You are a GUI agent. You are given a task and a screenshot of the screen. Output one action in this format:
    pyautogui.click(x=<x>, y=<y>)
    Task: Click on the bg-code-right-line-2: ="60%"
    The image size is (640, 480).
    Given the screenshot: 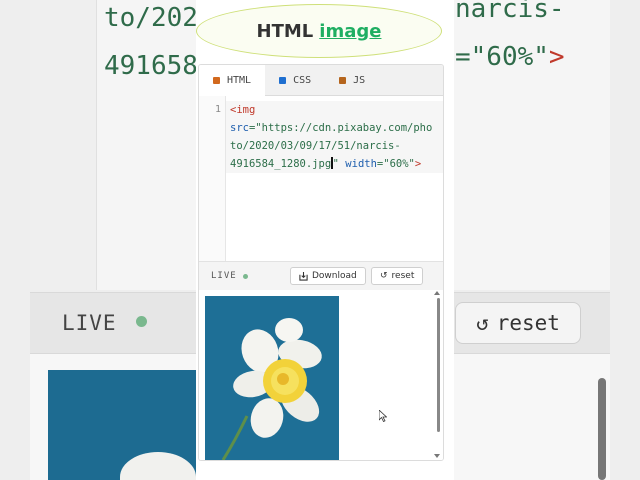 What is the action you would take?
    pyautogui.click(x=502, y=57)
    